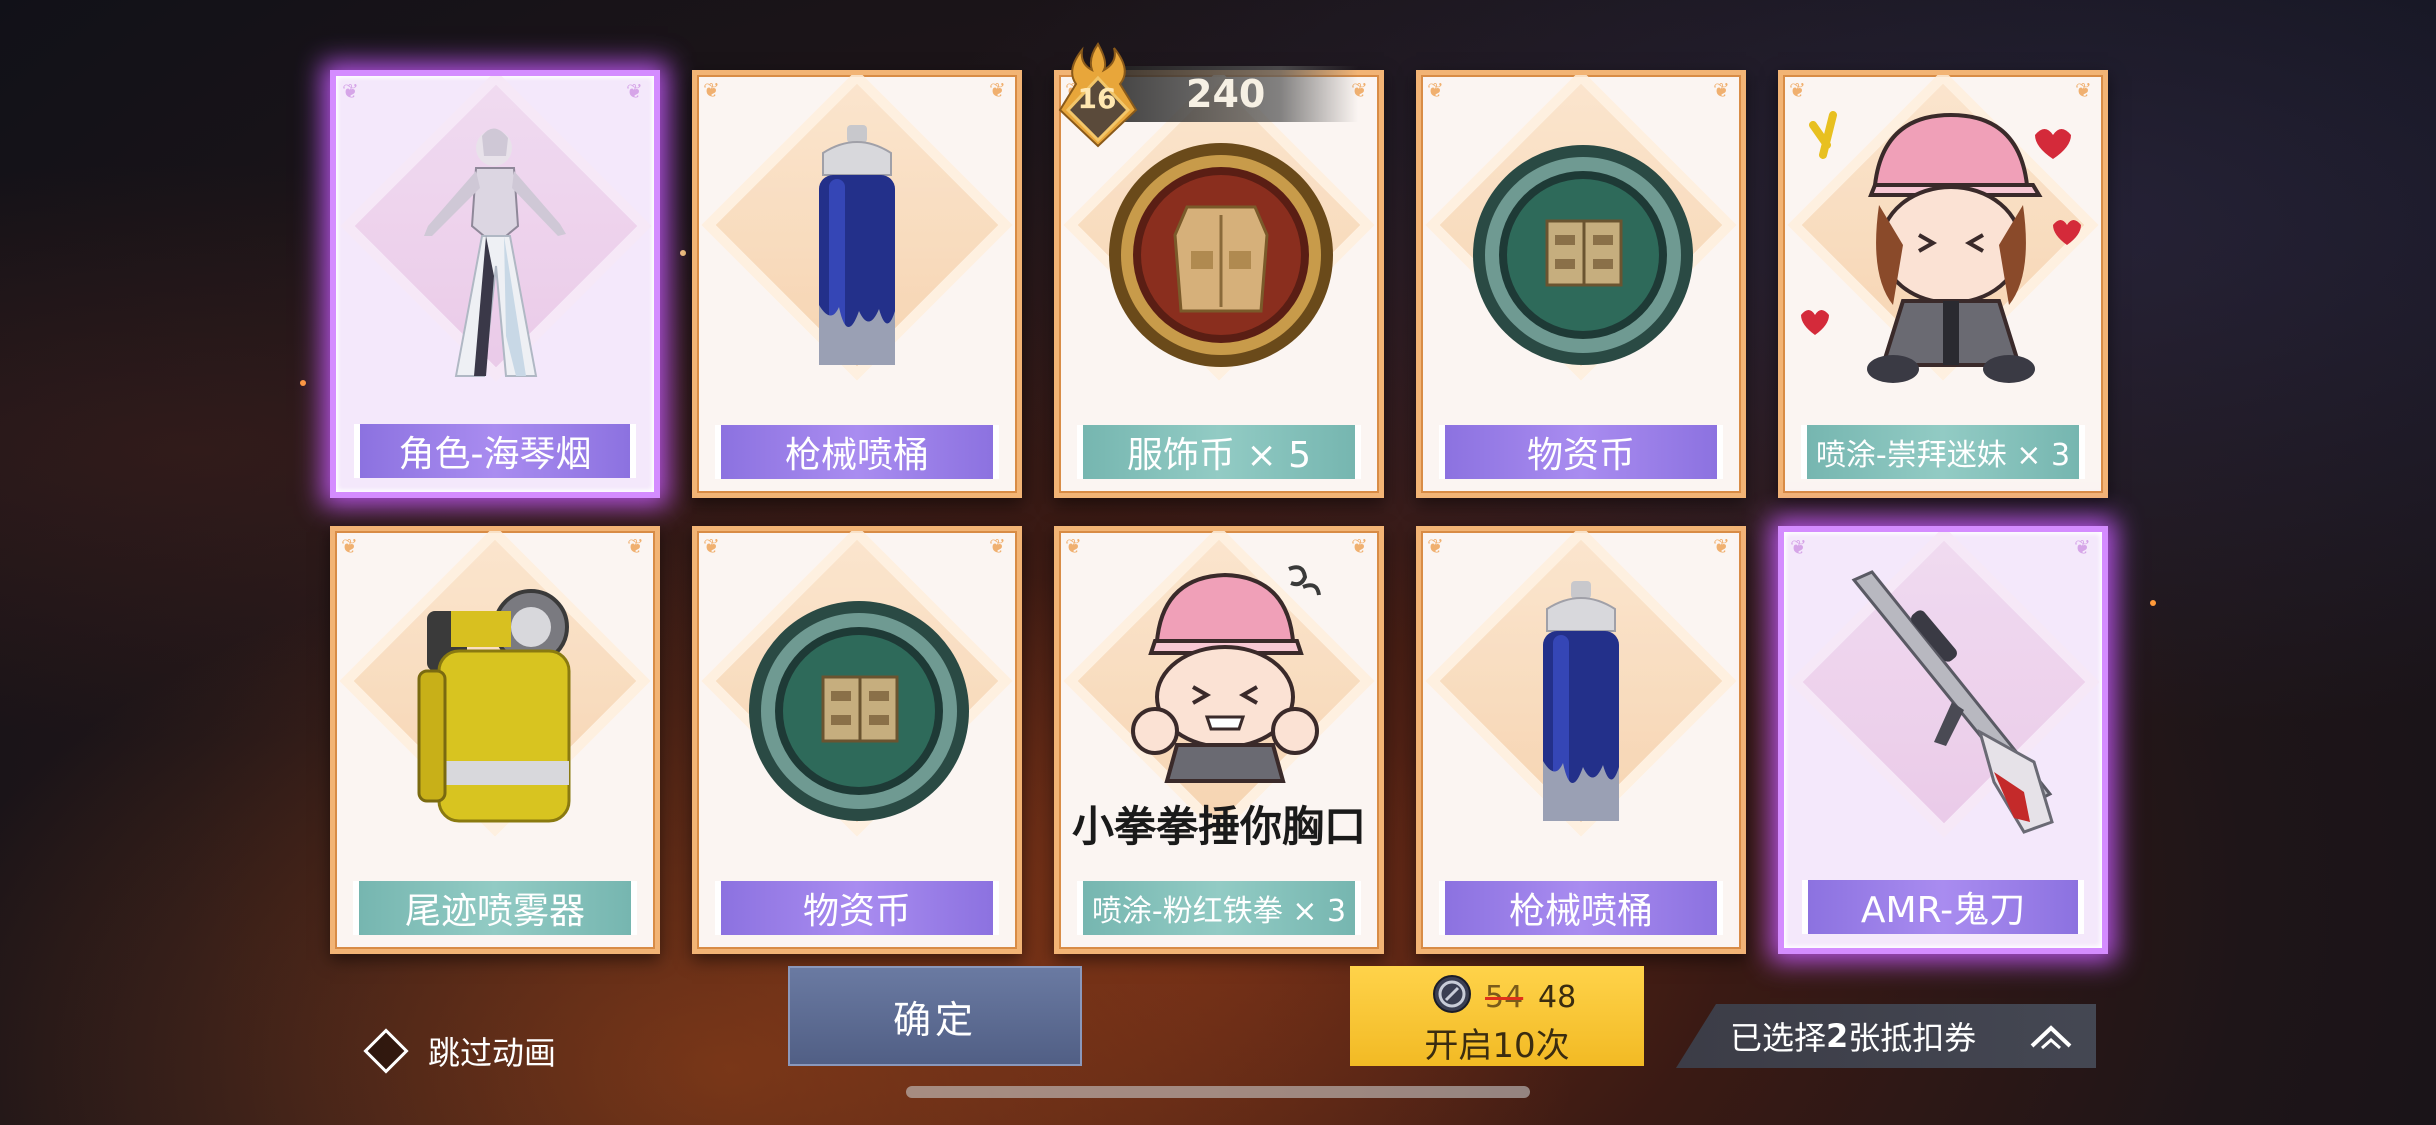 The width and height of the screenshot is (2436, 1125). I want to click on reward-card-character: ❦ ❦ 角色-海琴烟, so click(495, 284).